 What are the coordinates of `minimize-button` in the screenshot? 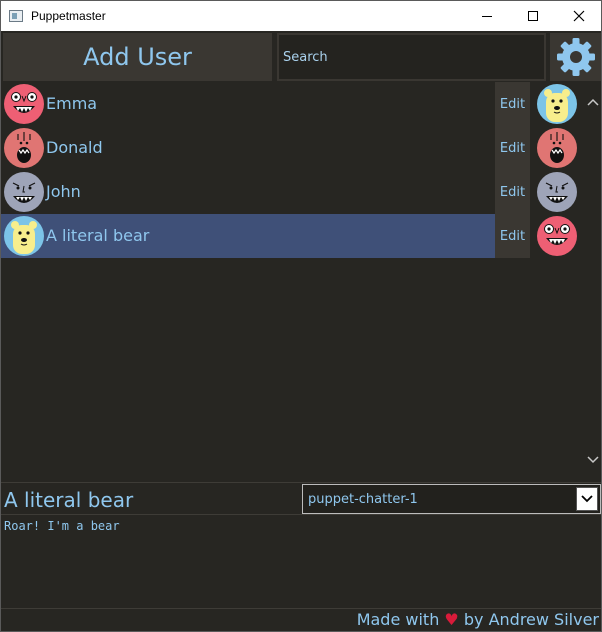 It's located at (487, 16).